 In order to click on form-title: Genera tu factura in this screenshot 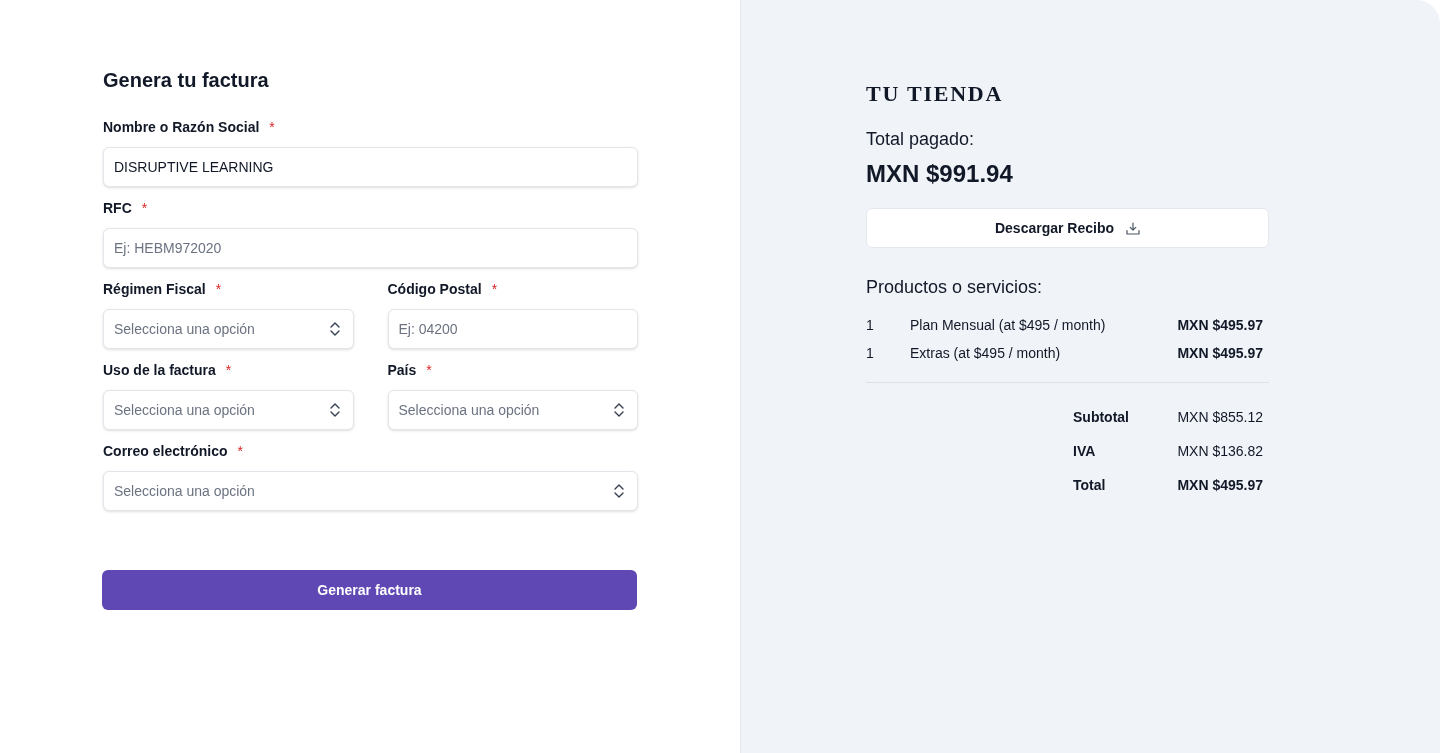, I will do `click(186, 80)`.